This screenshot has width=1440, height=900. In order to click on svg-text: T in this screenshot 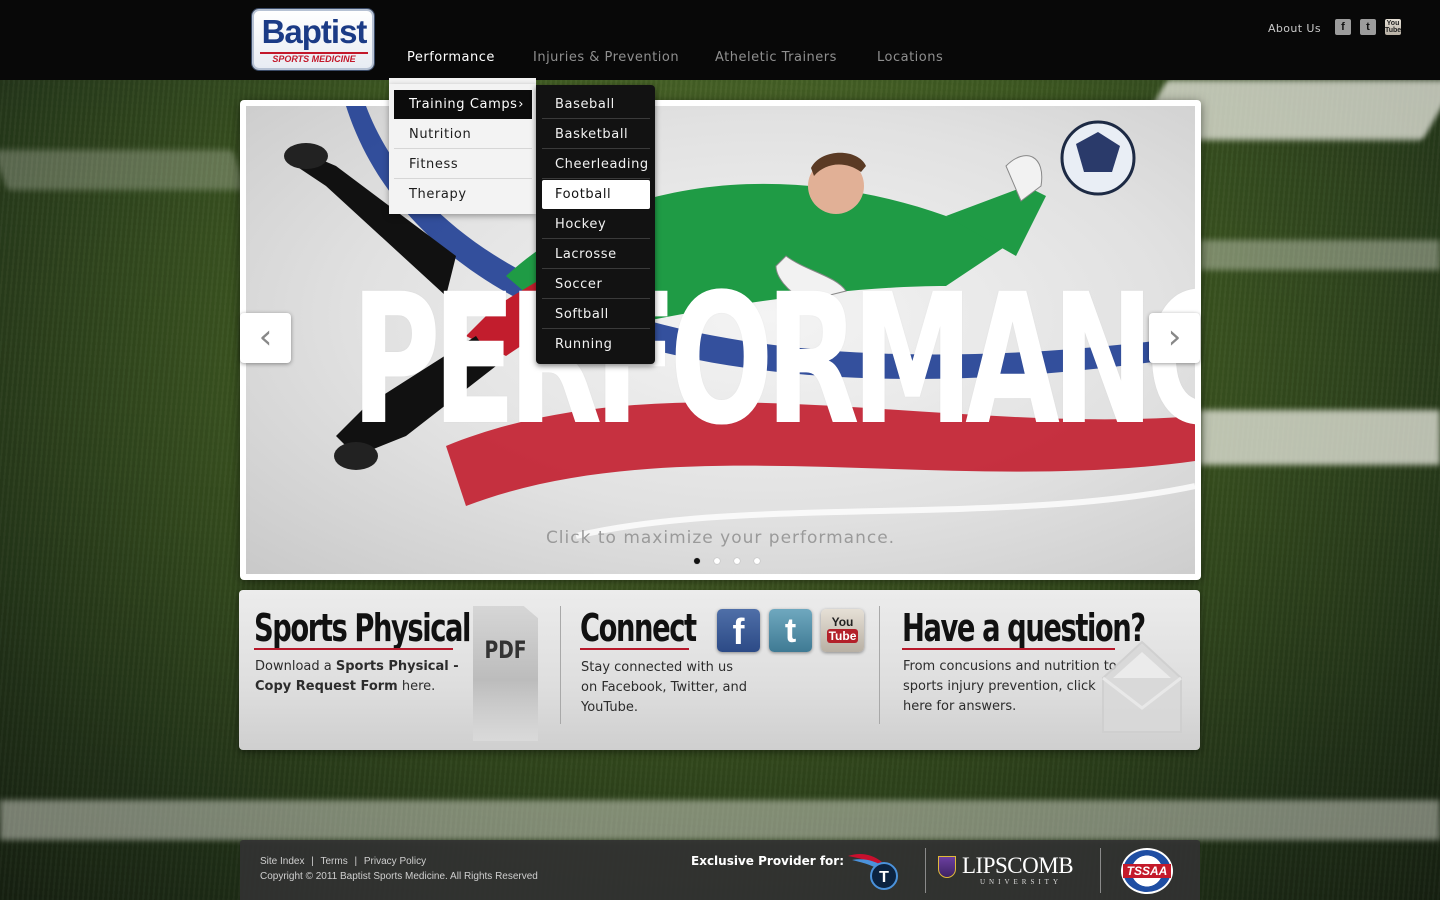, I will do `click(884, 877)`.